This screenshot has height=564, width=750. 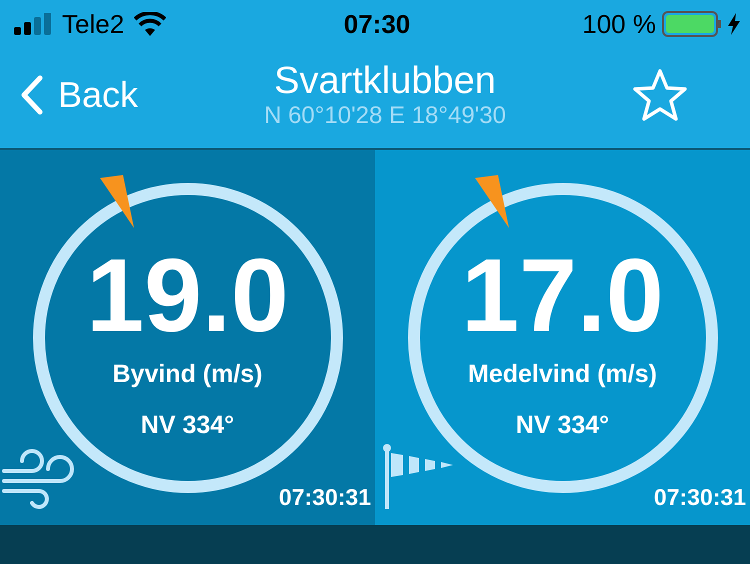 I want to click on wind-speed: 17.0, so click(x=562, y=296).